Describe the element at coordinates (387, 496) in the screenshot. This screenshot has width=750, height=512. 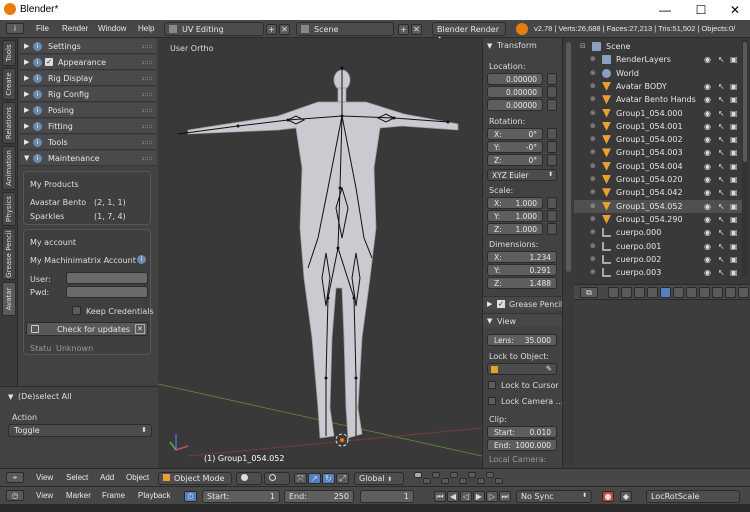
I see `current-frame-field: 1` at that location.